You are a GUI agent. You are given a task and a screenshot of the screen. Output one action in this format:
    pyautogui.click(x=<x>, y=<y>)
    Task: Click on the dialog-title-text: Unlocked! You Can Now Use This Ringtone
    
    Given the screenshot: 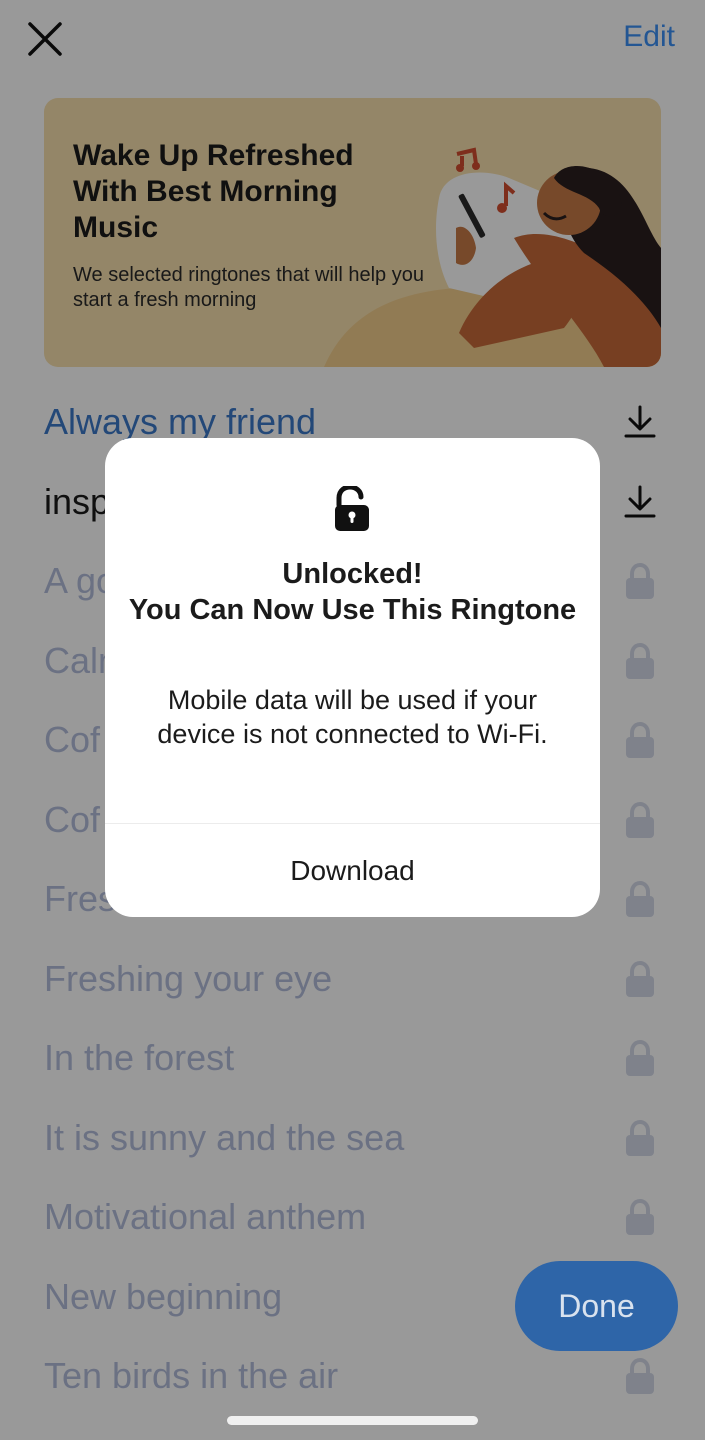 What is the action you would take?
    pyautogui.click(x=352, y=592)
    